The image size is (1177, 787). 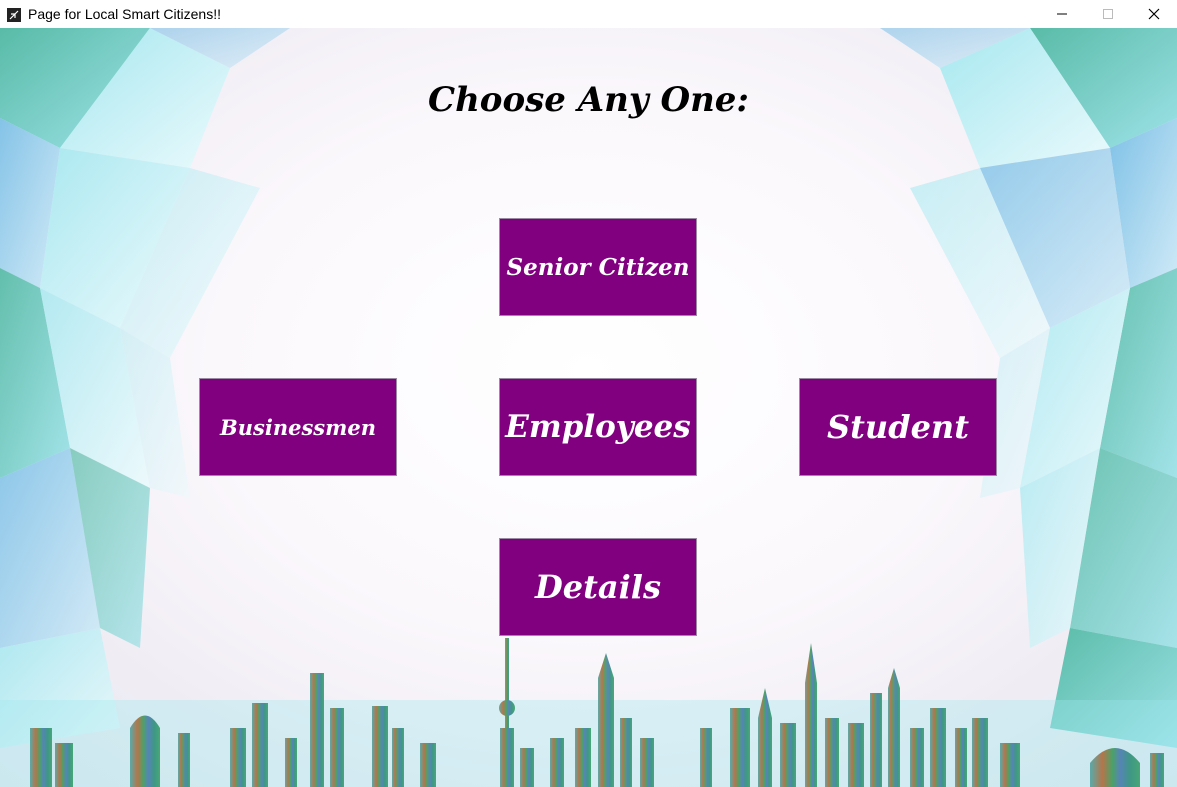 What do you see at coordinates (14, 14) in the screenshot?
I see `feather-app-icon` at bounding box center [14, 14].